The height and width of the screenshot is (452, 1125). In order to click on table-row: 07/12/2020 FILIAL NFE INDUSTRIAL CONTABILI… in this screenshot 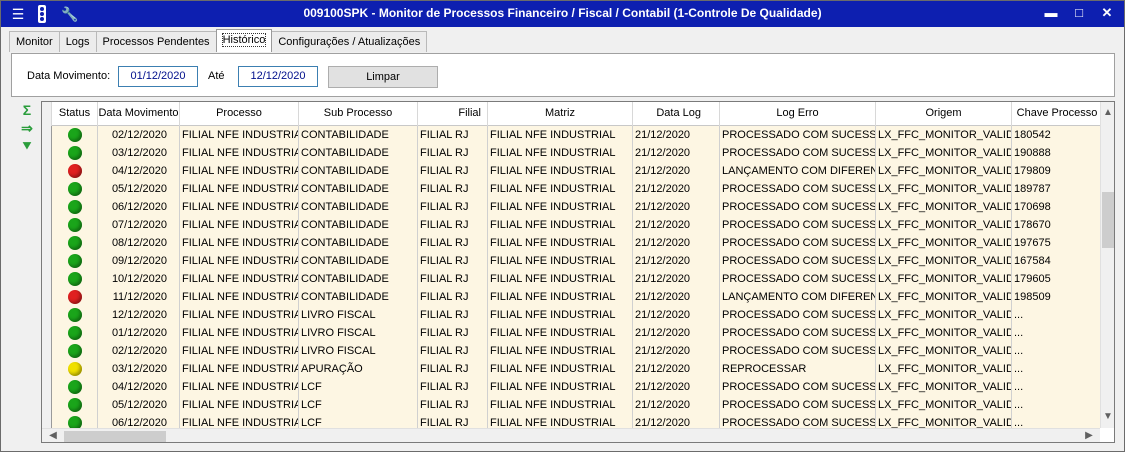, I will do `click(571, 225)`.